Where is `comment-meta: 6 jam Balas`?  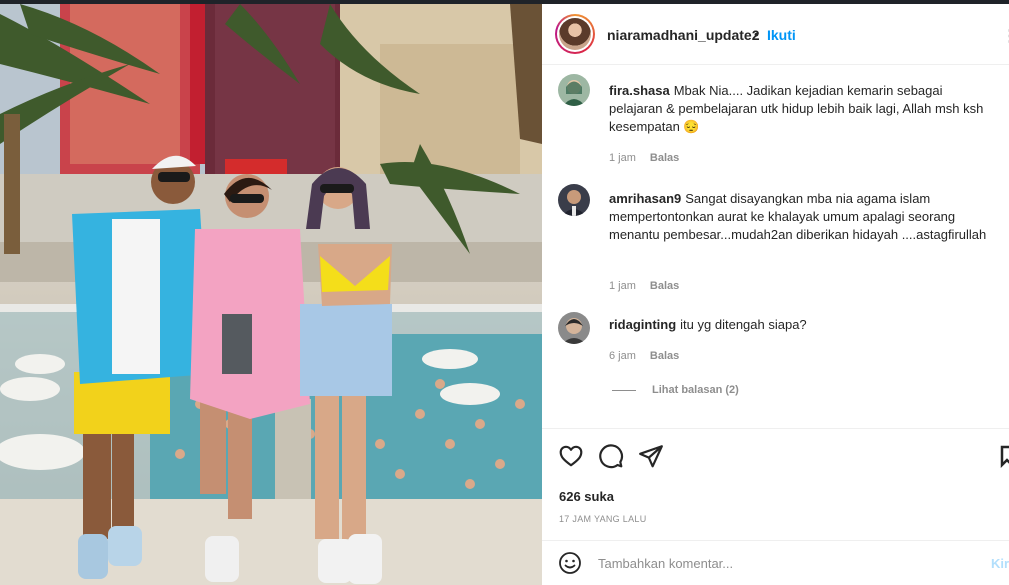
comment-meta: 6 jam Balas is located at coordinates (651, 356).